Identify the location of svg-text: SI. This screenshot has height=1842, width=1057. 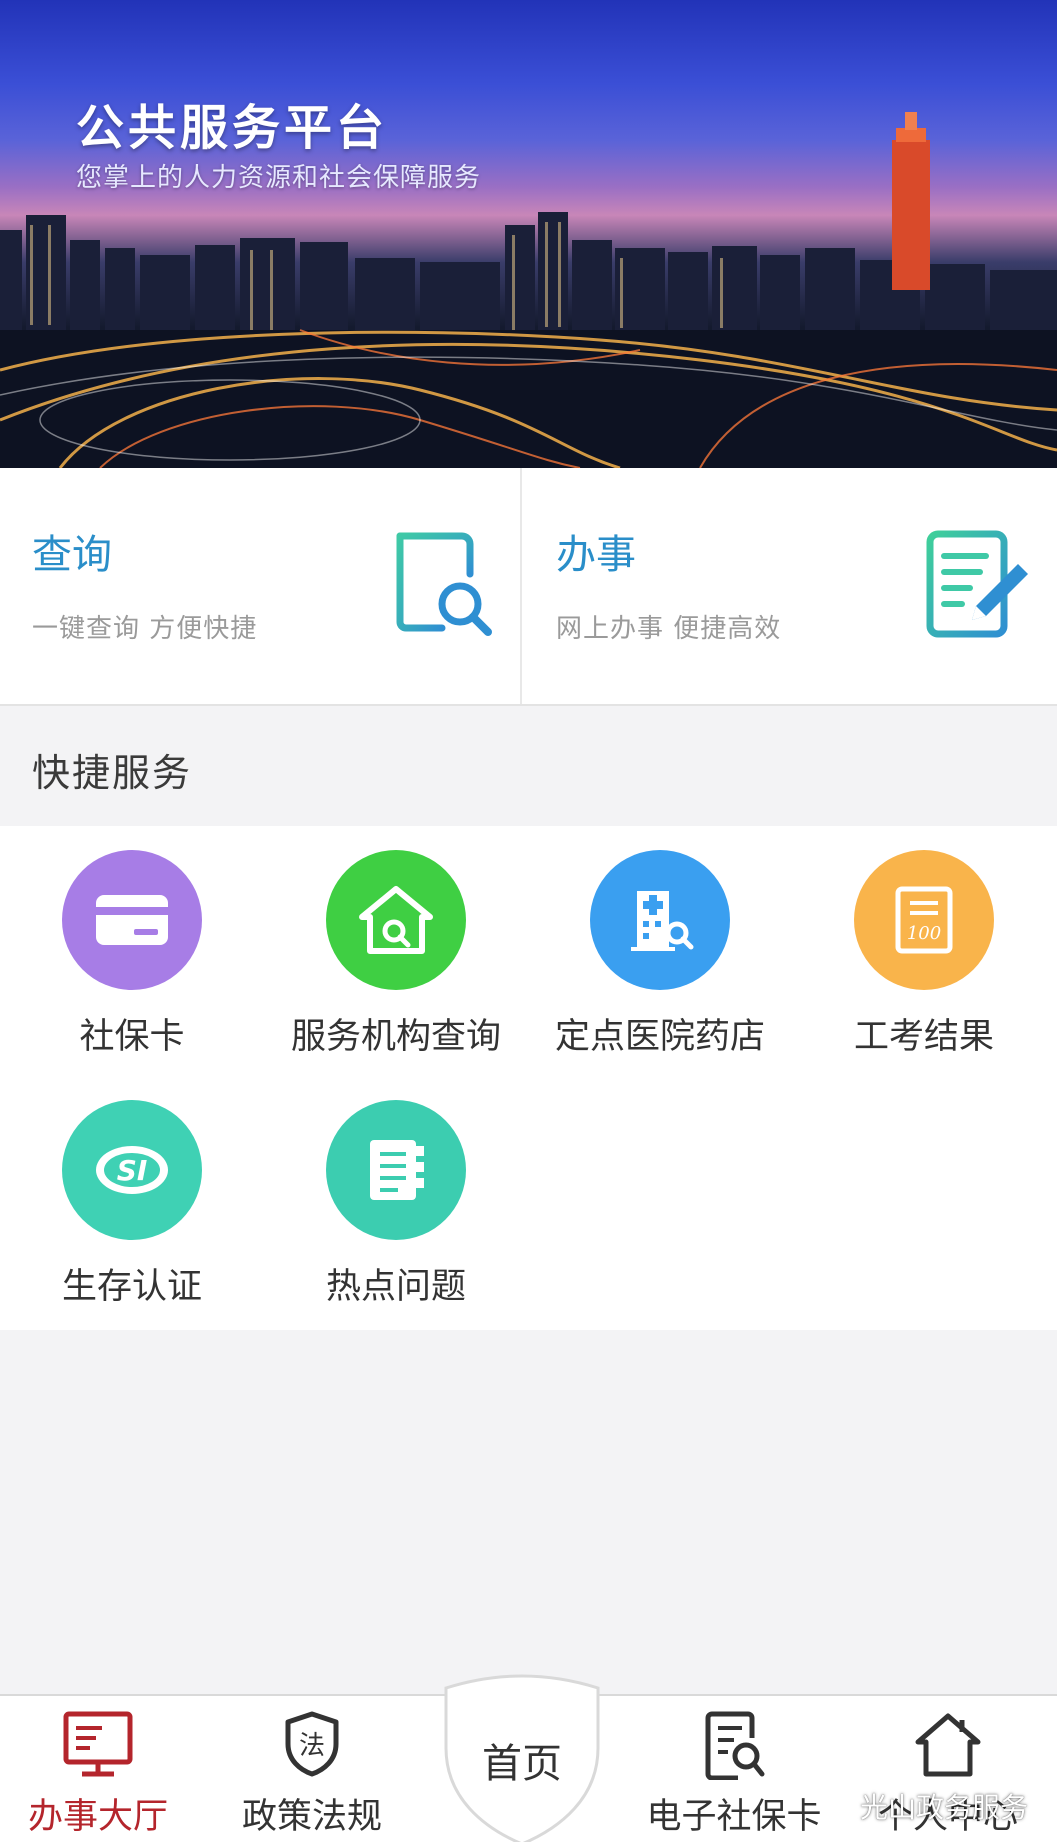
(132, 1170).